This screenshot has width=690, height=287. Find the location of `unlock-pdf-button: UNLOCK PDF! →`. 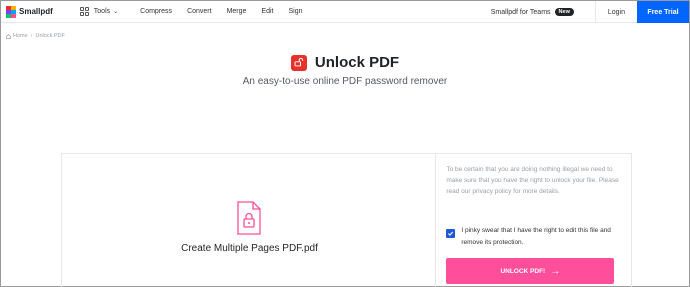

unlock-pdf-button: UNLOCK PDF! → is located at coordinates (530, 271).